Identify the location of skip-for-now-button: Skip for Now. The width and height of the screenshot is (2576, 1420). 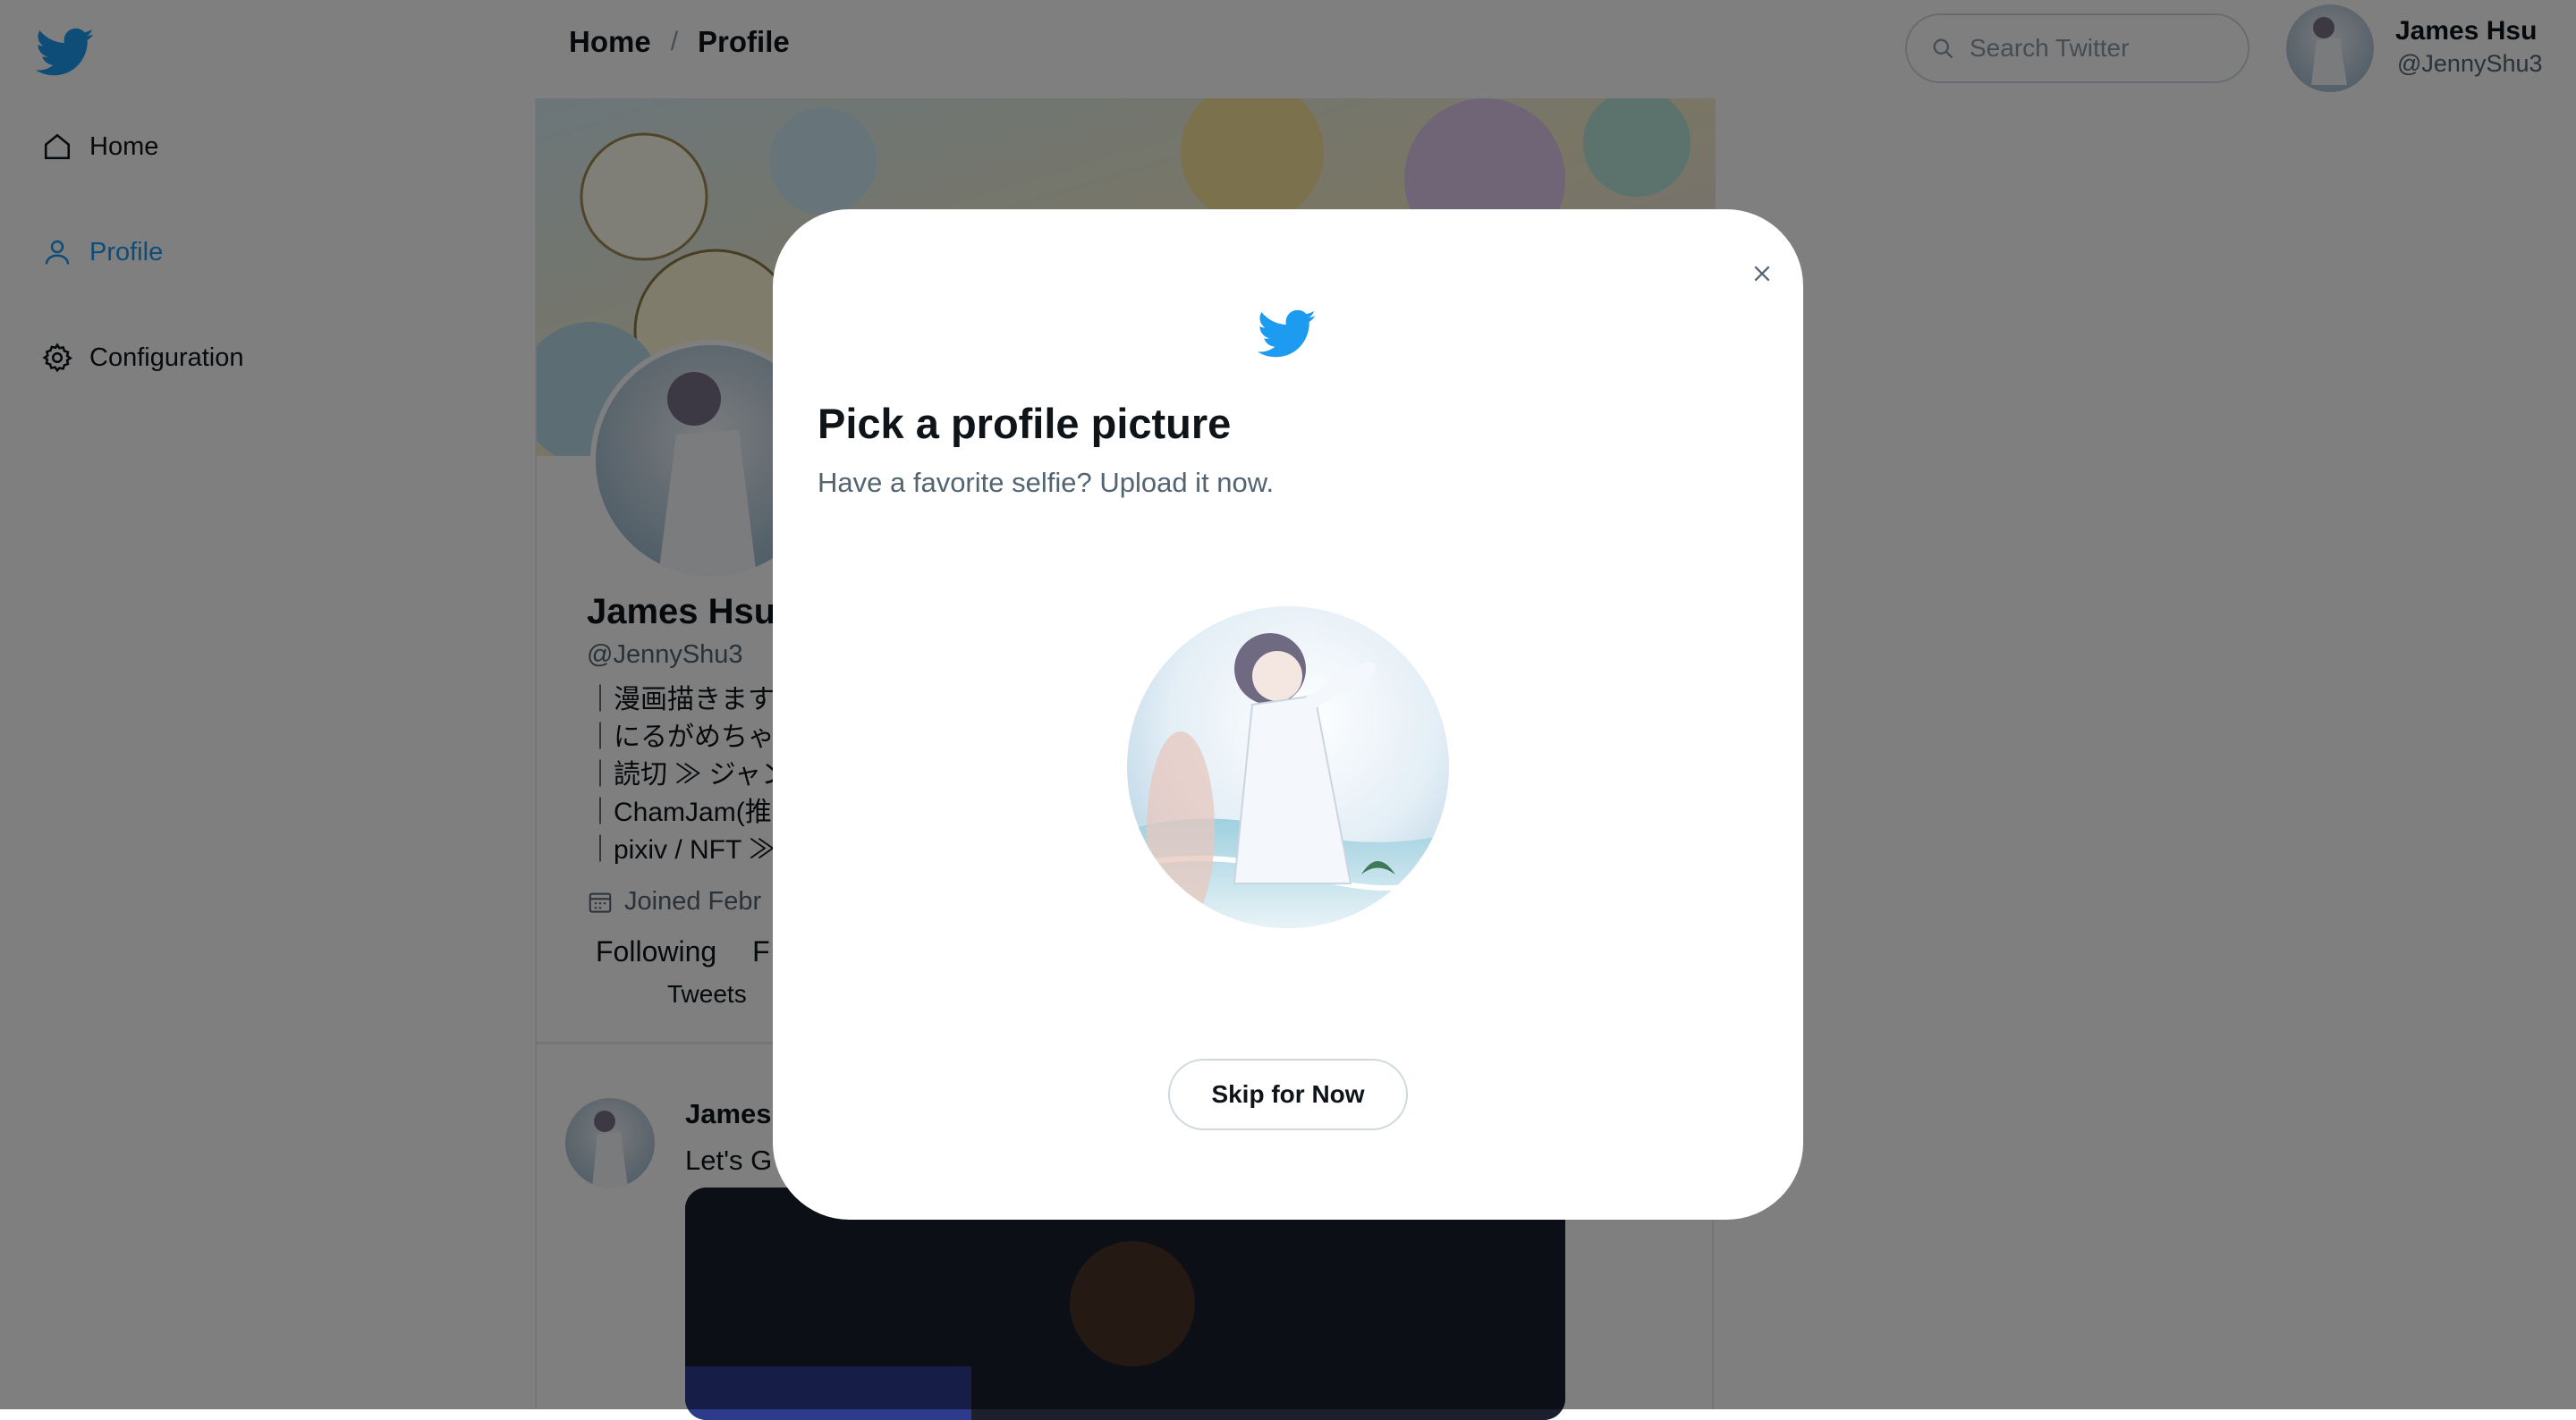
(1288, 1095).